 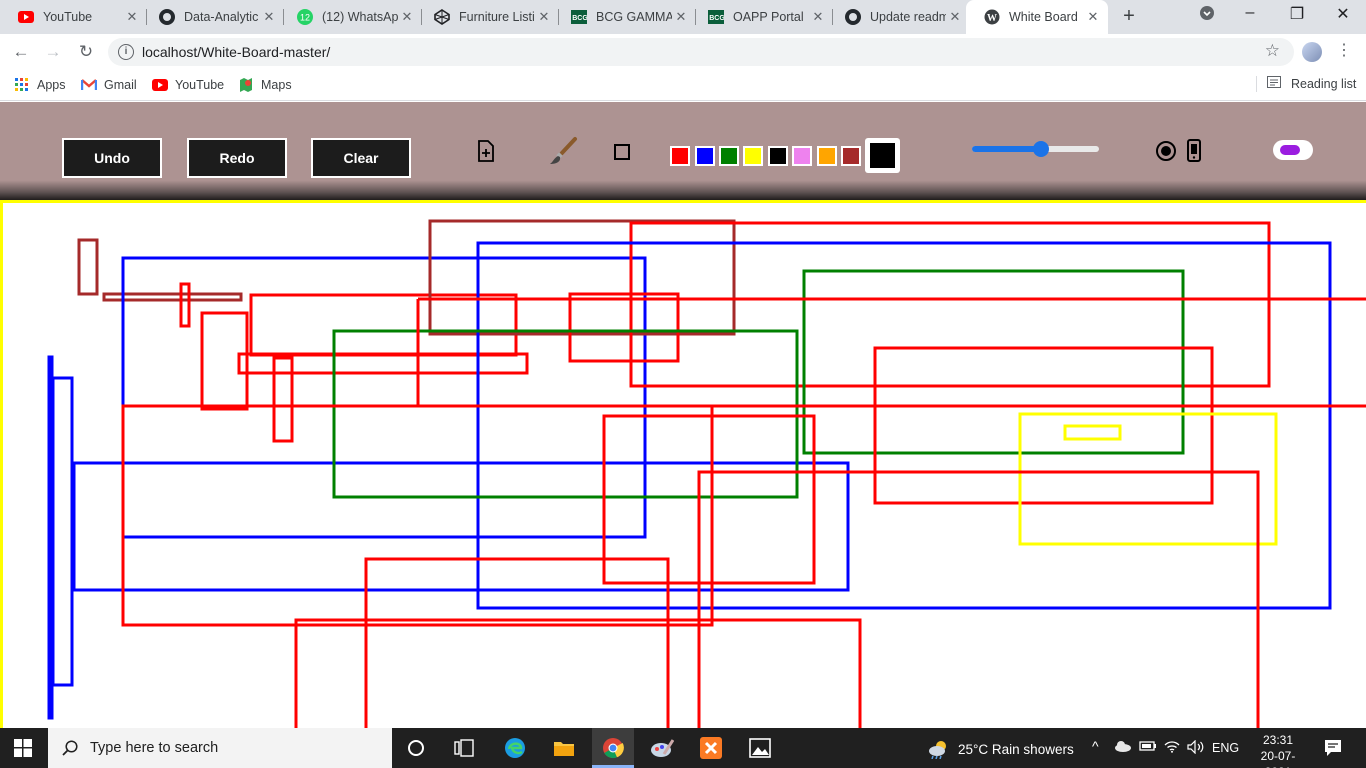 I want to click on record-icon, so click(x=1166, y=151).